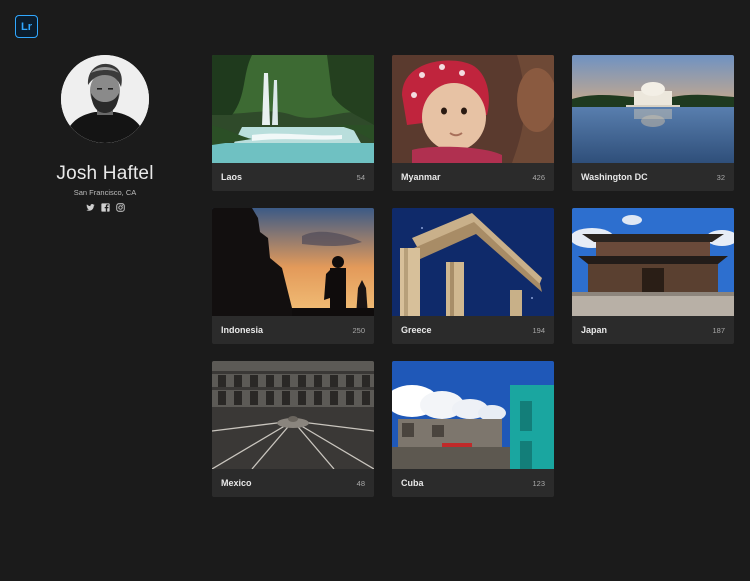 This screenshot has height=581, width=750. I want to click on album-card-japan: Japan 187, so click(653, 276).